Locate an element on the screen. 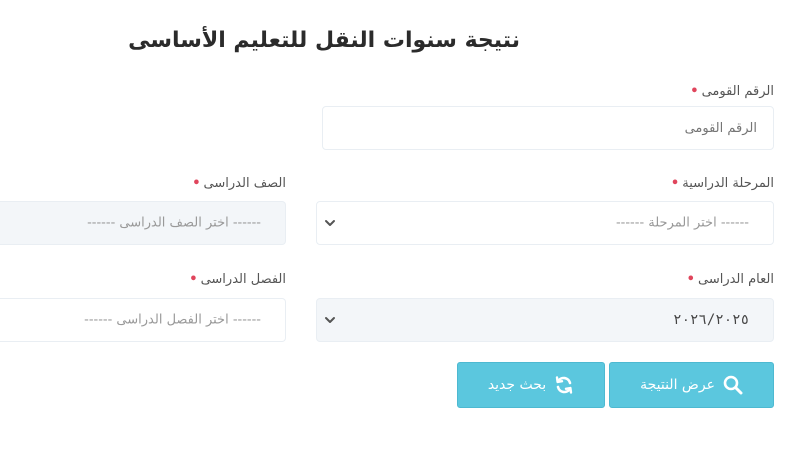 Image resolution: width=800 pixels, height=450 pixels. academic-year-label-text: العام الدراسى is located at coordinates (735, 279).